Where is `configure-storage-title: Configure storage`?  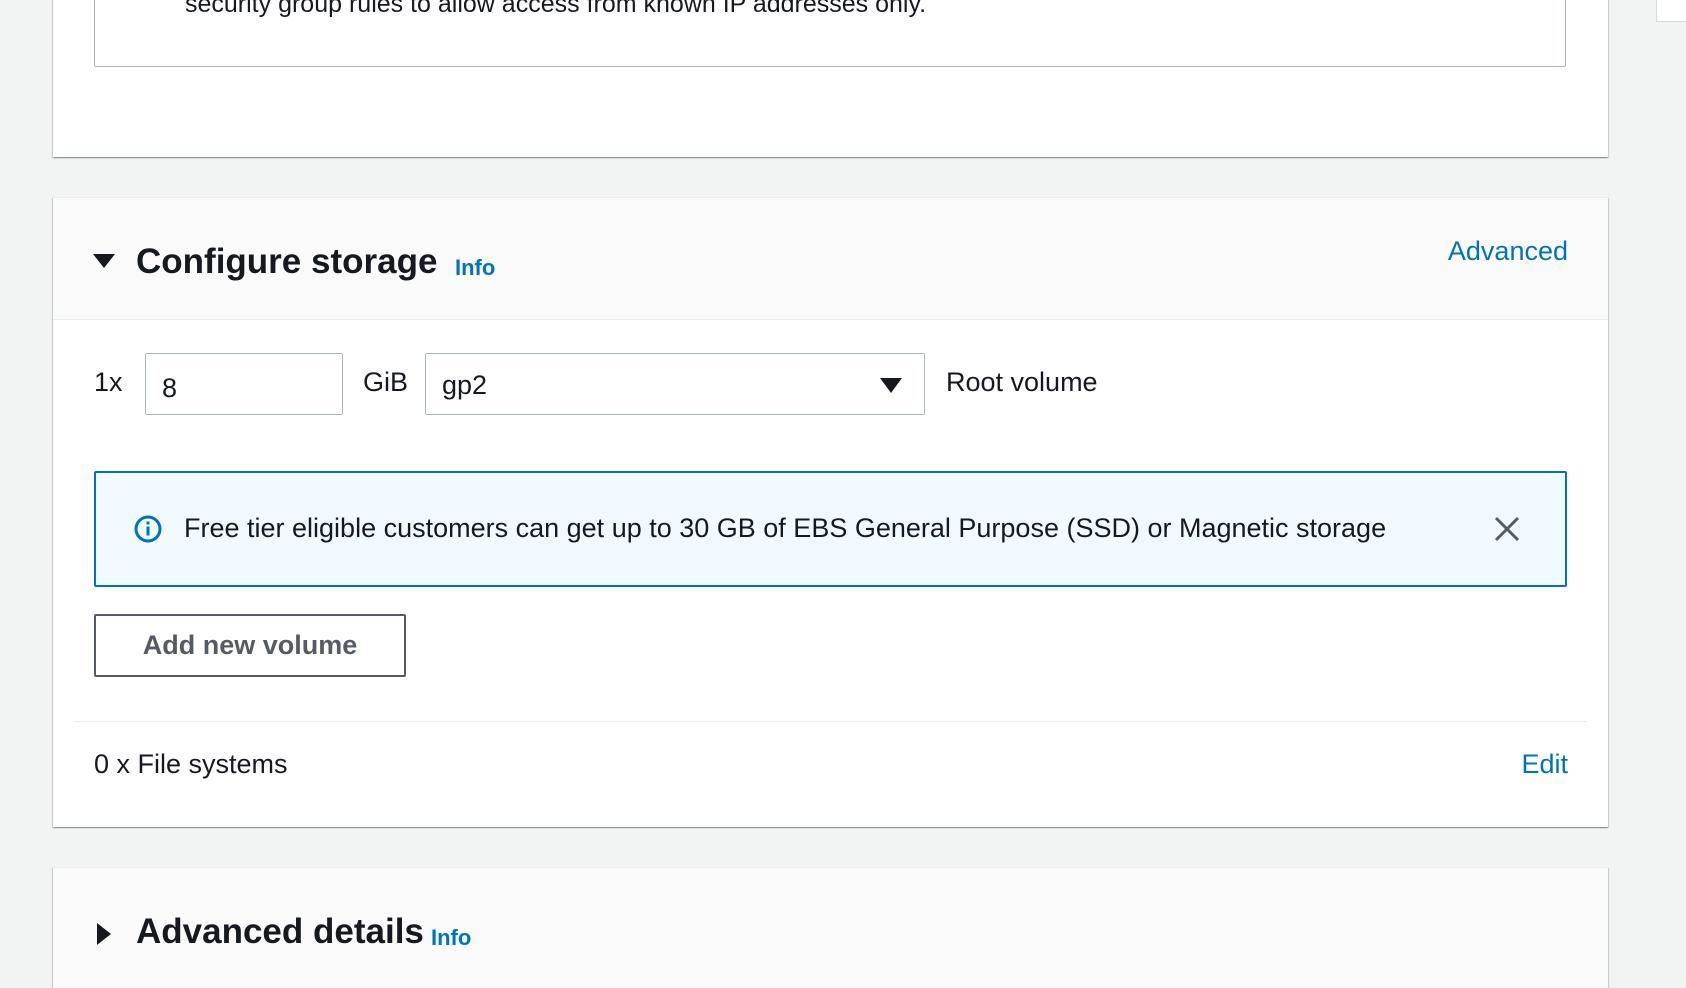
configure-storage-title: Configure storage is located at coordinates (286, 262).